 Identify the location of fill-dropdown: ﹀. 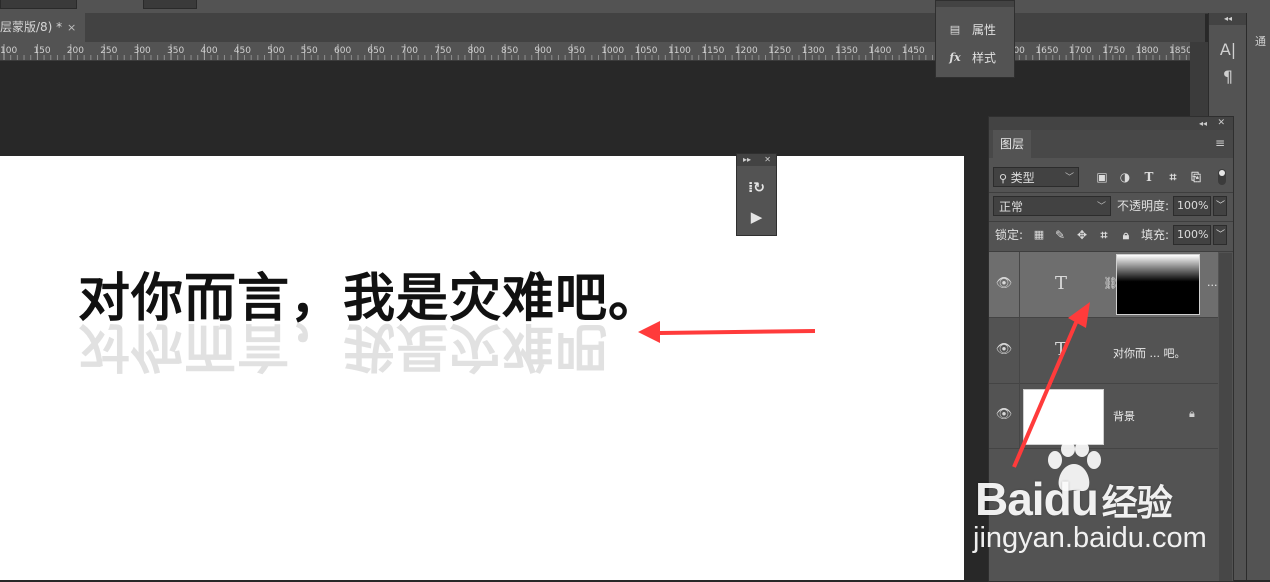
(1220, 235).